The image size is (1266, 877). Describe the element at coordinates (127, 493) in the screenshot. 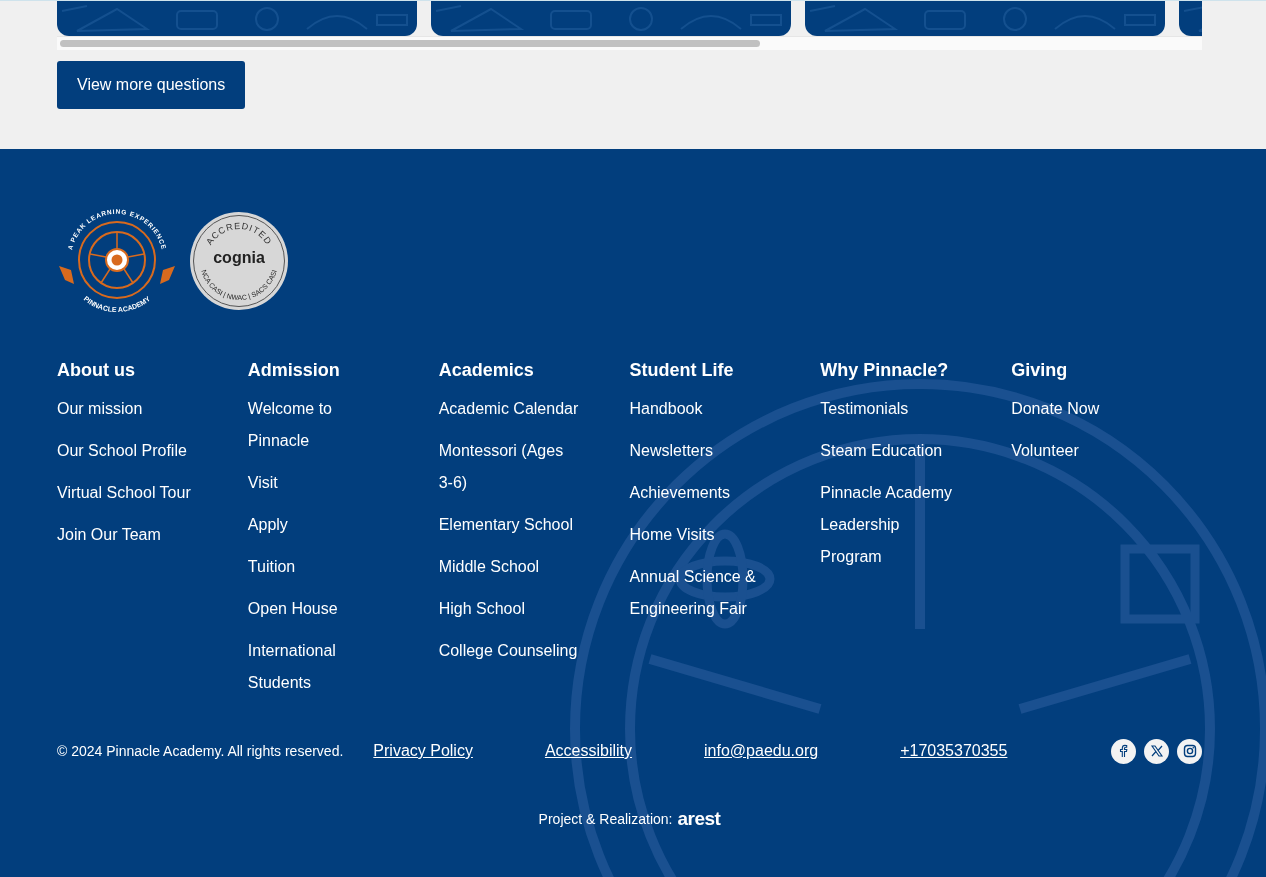

I see `footer-link: Virtual School Tour` at that location.